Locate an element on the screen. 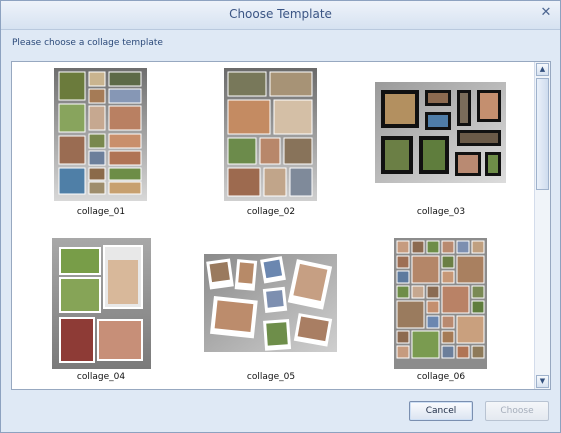 The image size is (561, 433). dialog-title: Choose Template is located at coordinates (280, 14).